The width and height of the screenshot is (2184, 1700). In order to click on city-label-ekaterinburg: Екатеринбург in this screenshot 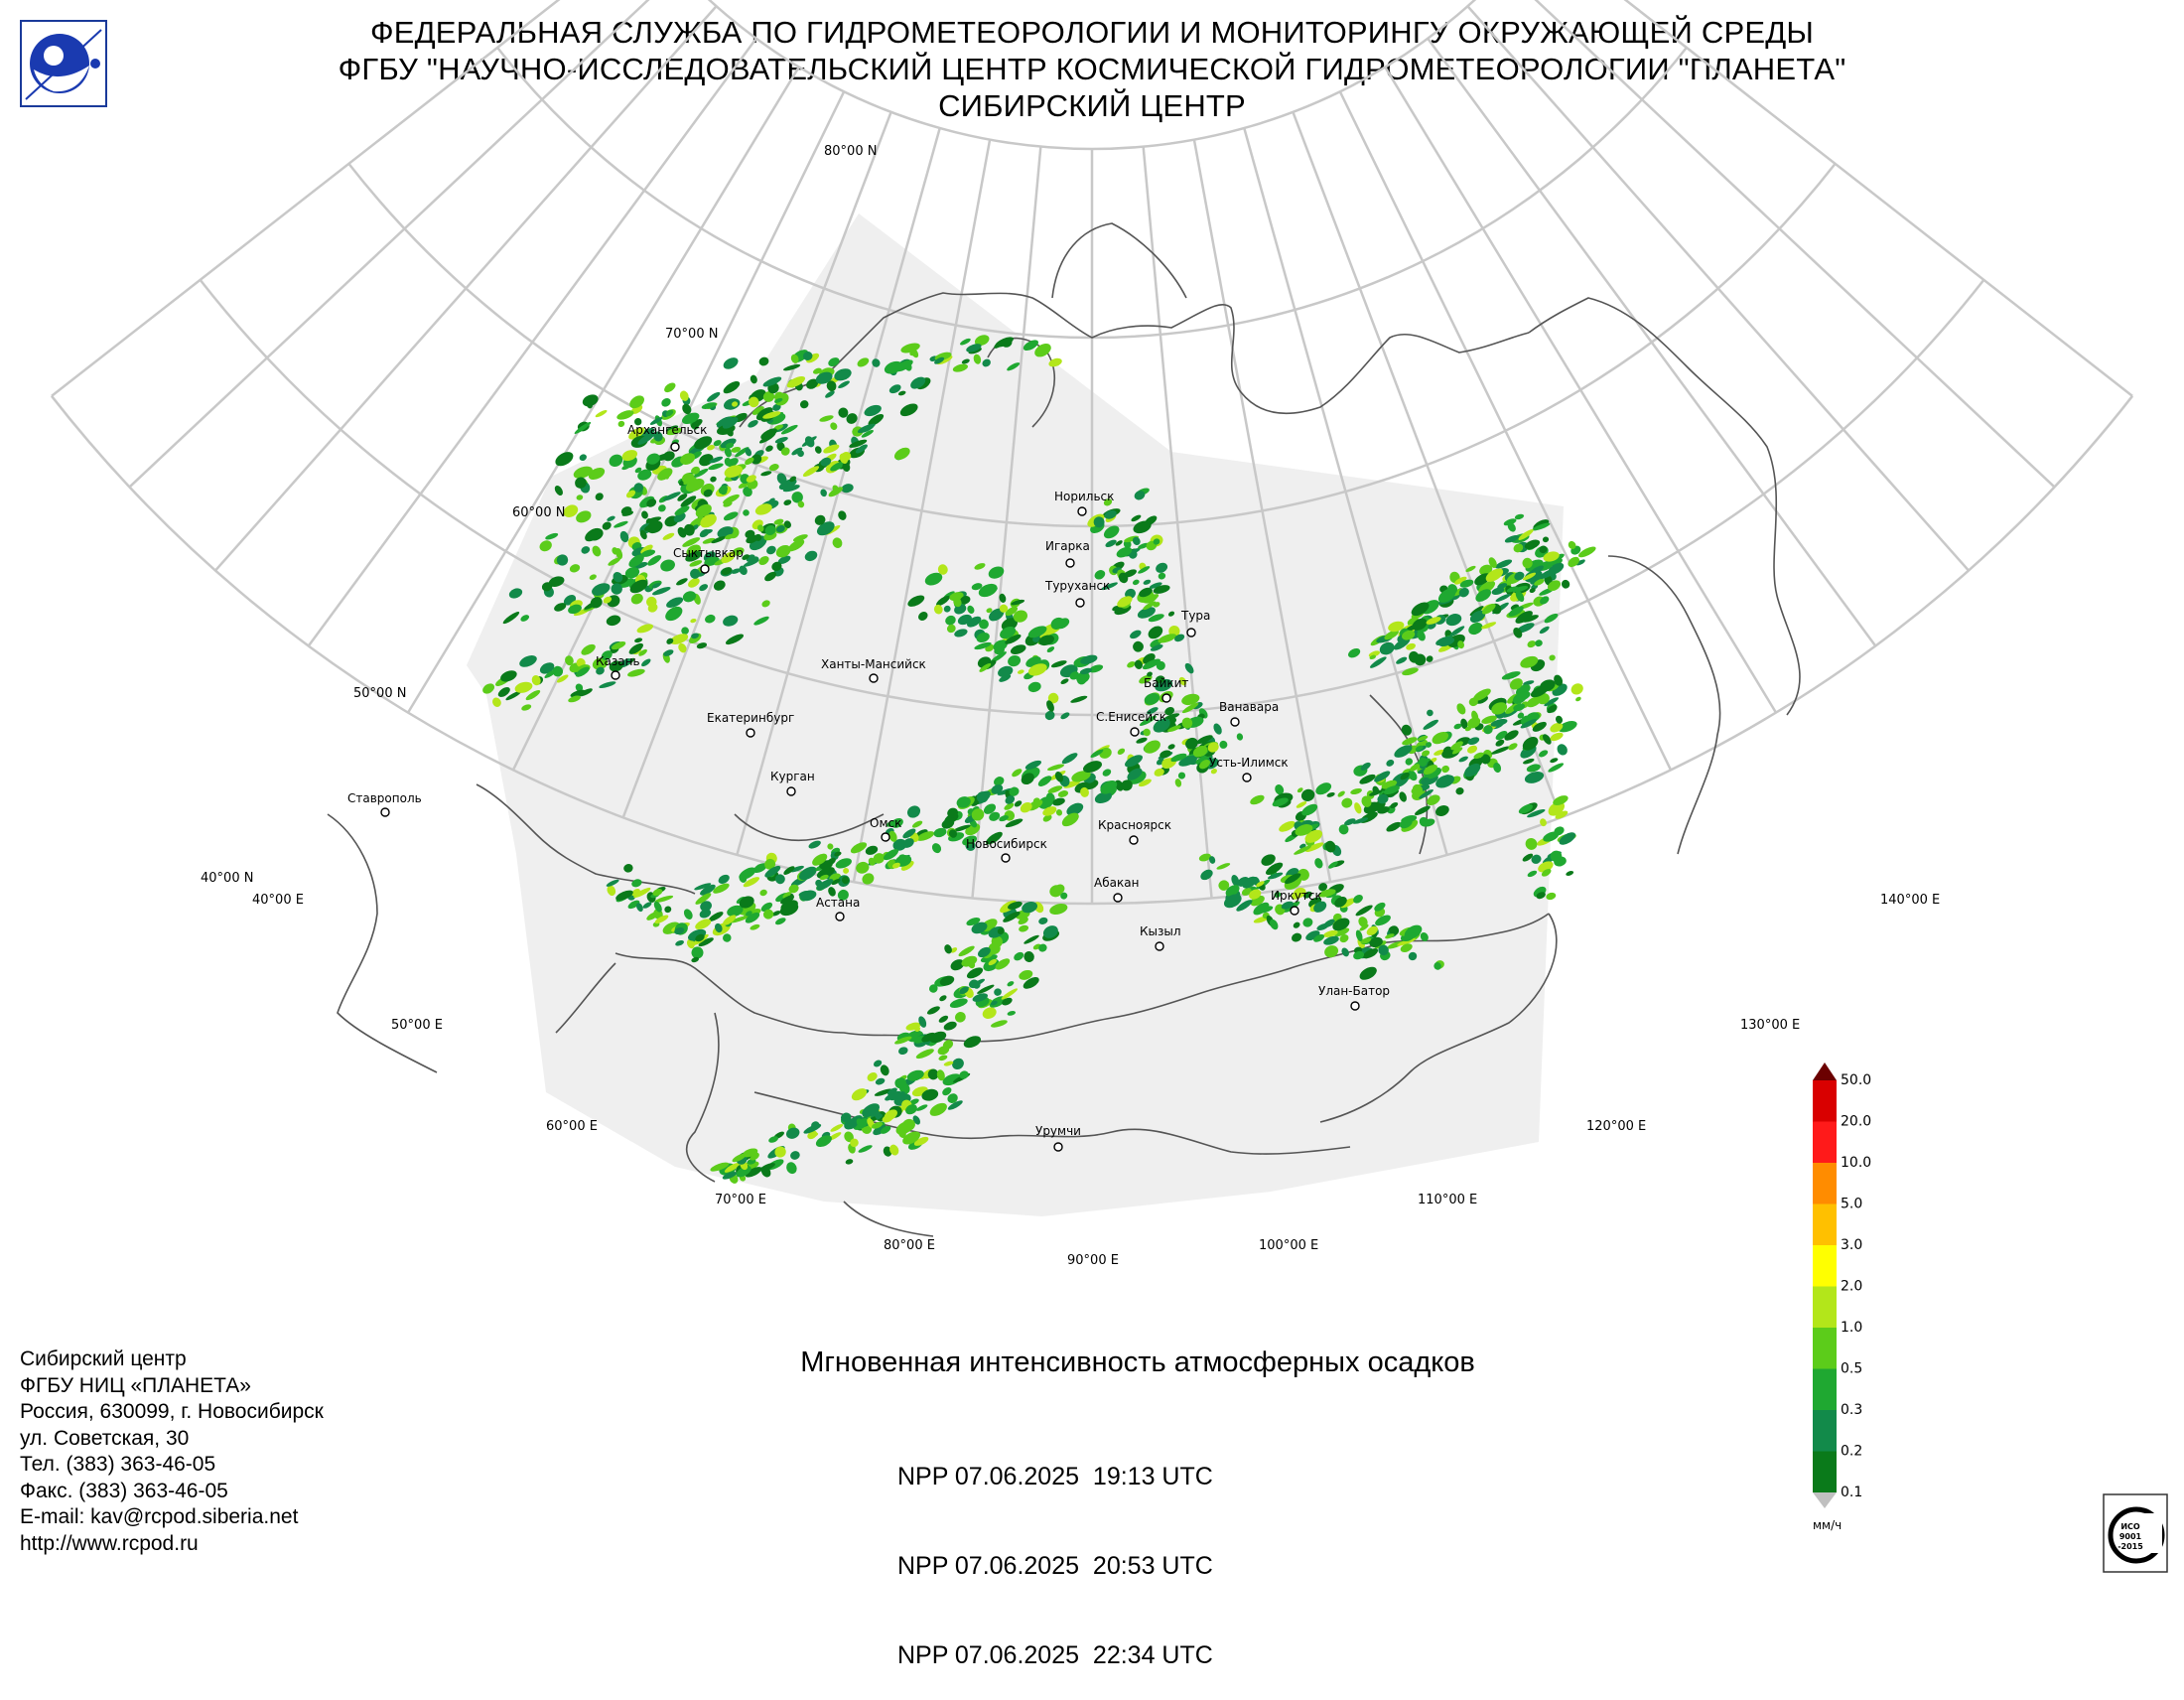, I will do `click(750, 718)`.